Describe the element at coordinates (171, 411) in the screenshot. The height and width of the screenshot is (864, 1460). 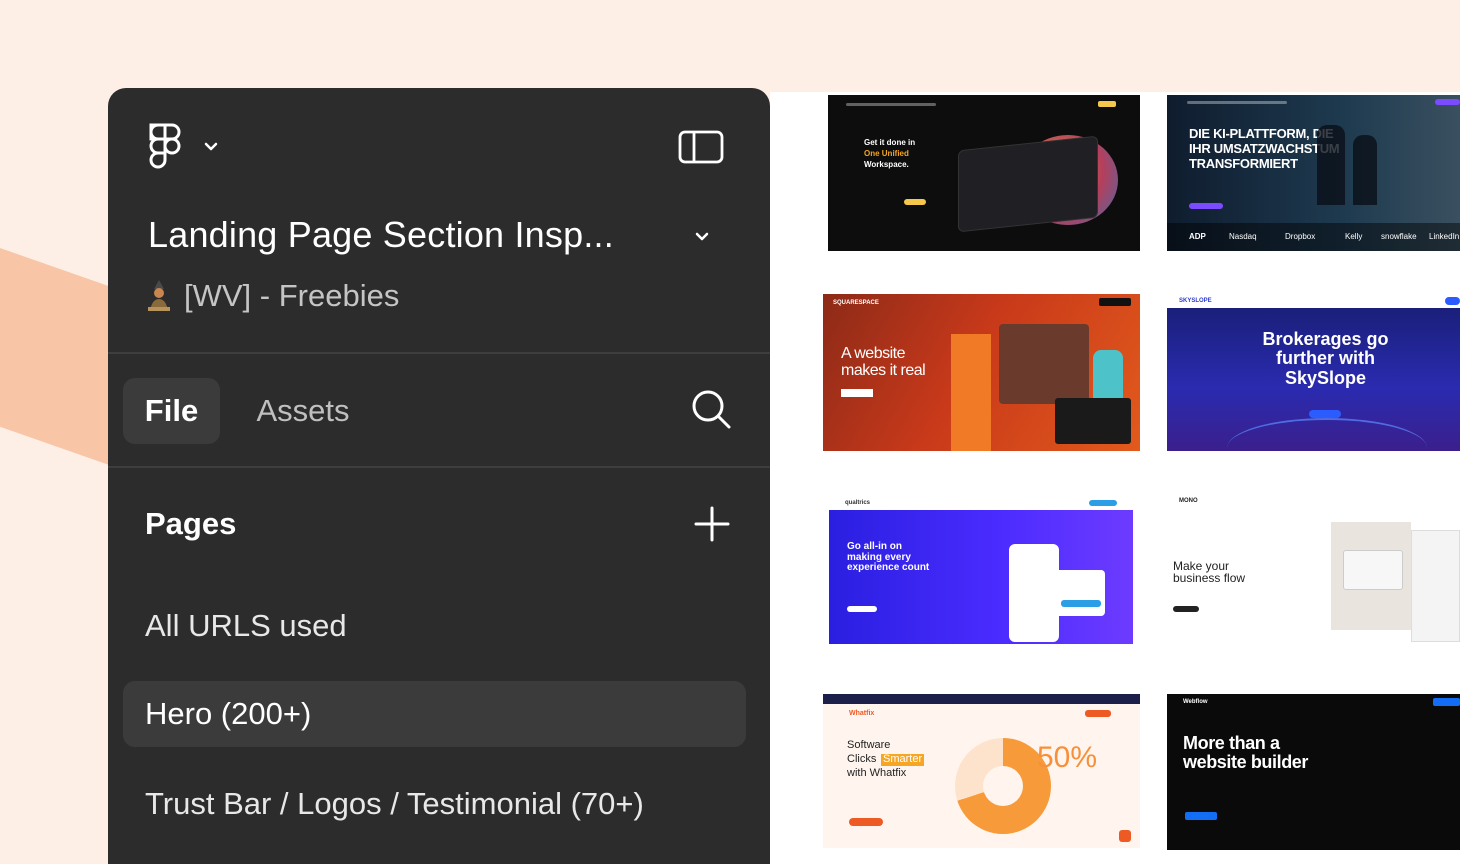
I see `tab-file: File` at that location.